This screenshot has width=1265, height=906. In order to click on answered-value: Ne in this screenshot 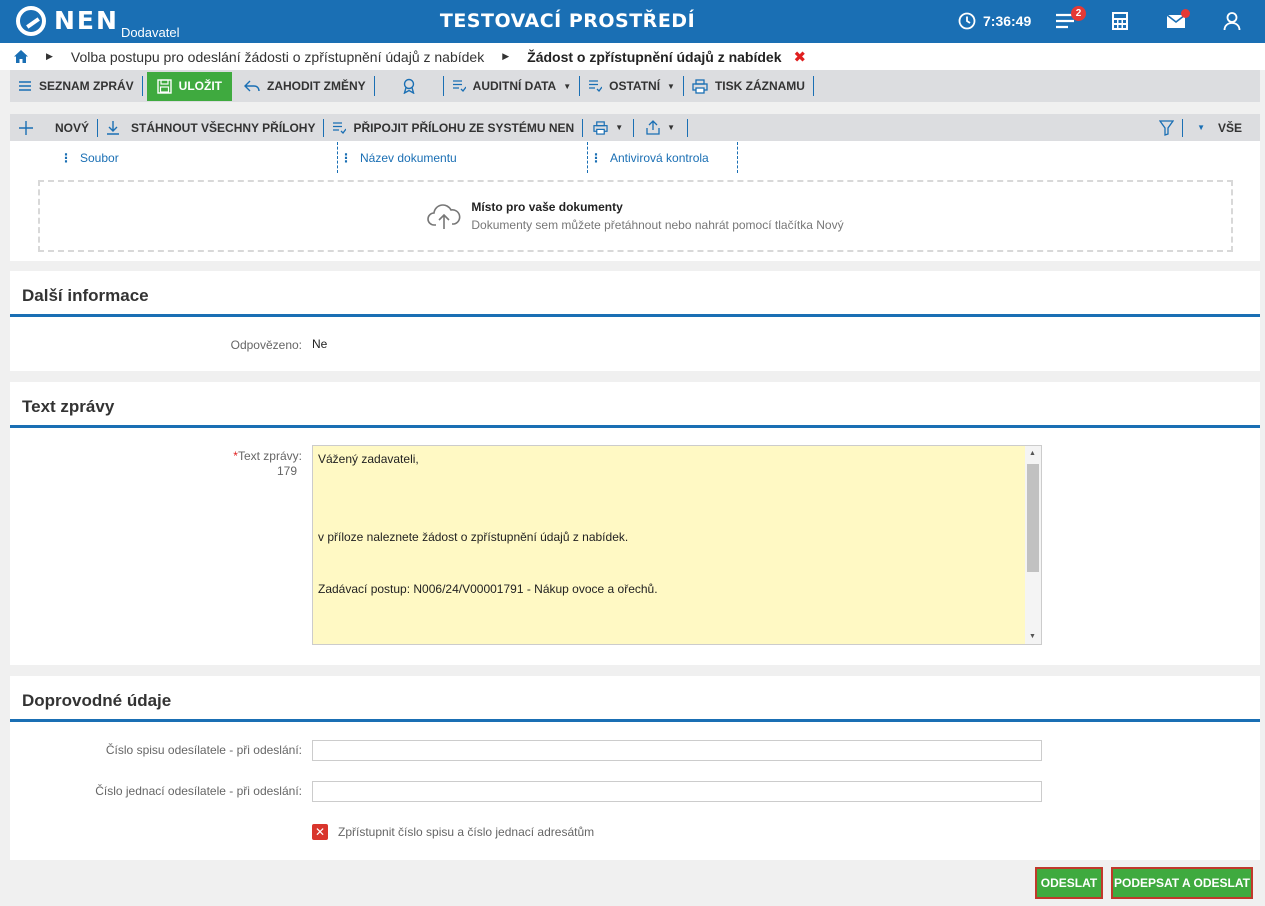, I will do `click(320, 344)`.